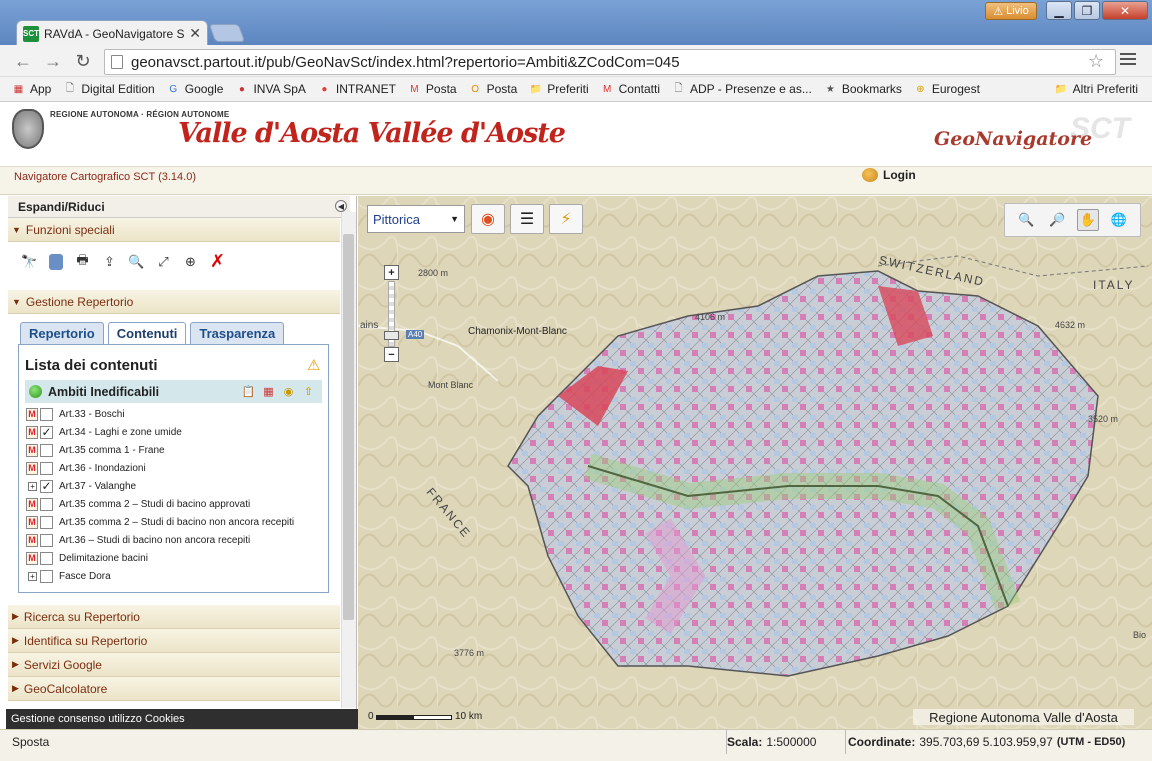  I want to click on basemap-select: Pittorica ▼, so click(416, 219).